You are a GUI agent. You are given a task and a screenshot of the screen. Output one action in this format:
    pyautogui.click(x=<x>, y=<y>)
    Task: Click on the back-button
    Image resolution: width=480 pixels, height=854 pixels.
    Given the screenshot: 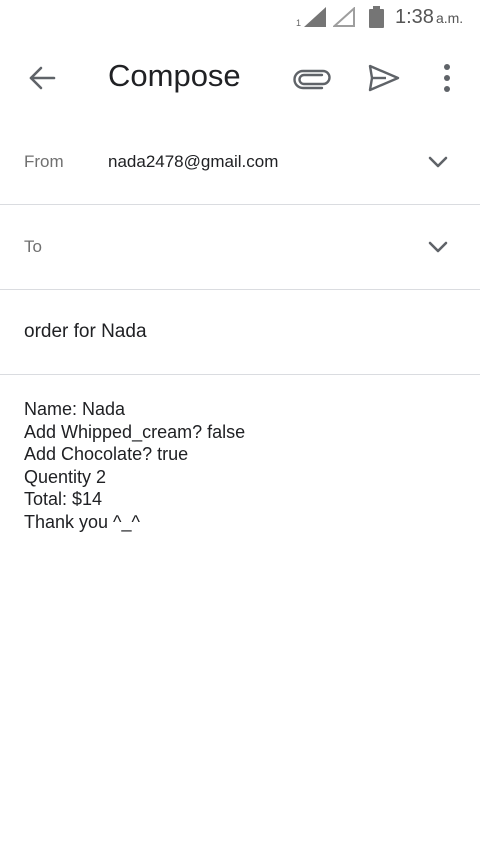 What is the action you would take?
    pyautogui.click(x=42, y=78)
    